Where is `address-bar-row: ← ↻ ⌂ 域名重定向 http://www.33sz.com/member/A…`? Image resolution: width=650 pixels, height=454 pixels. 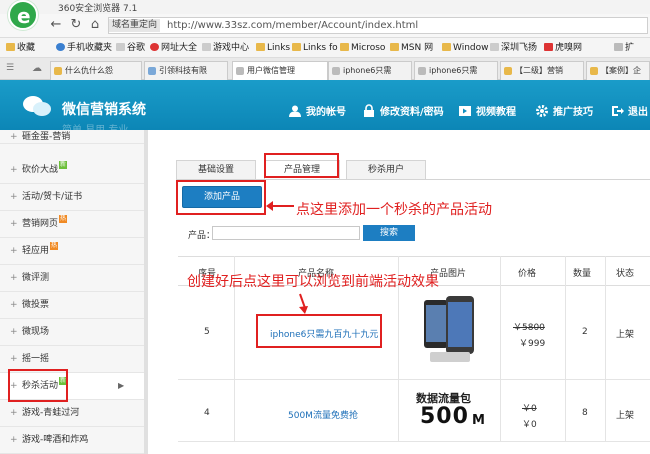 address-bar-row: ← ↻ ⌂ 域名重定向 http://www.33sz.com/member/A… is located at coordinates (325, 26).